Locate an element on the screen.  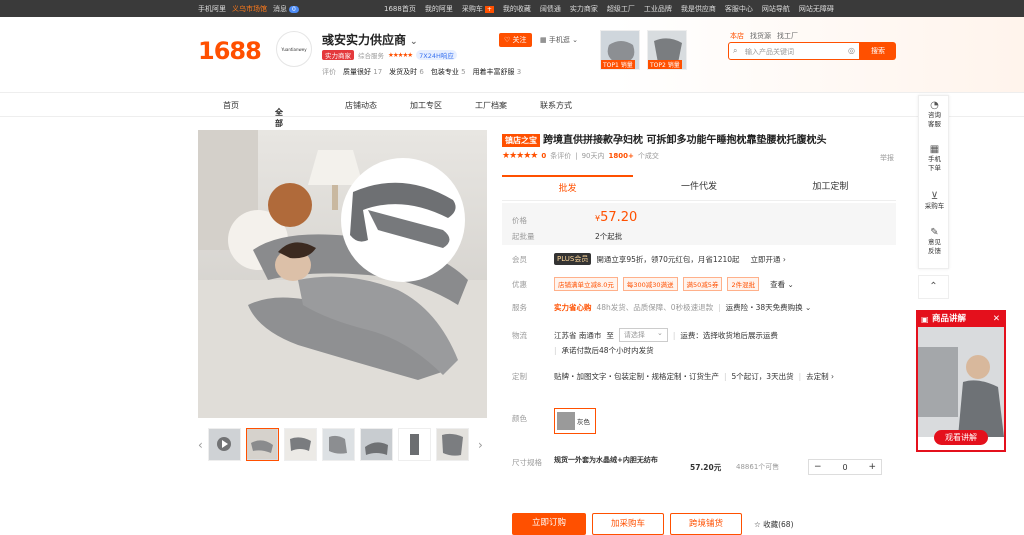
search-input: ⌕ 输入产品关键词 ◎ is located at coordinates (794, 51).